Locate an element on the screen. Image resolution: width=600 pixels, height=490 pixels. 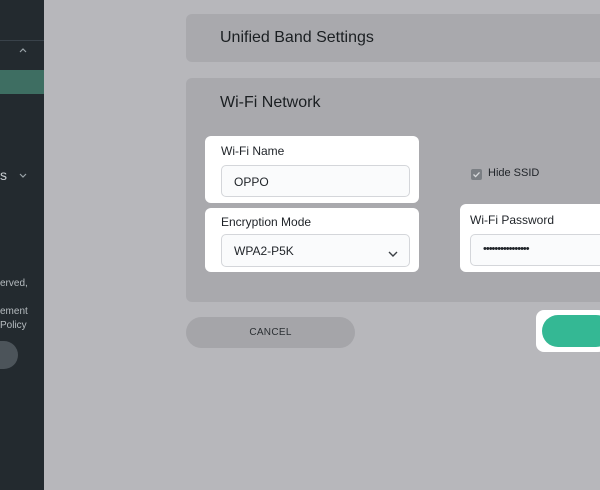
sidebar-footer-line: ement is located at coordinates (14, 311).